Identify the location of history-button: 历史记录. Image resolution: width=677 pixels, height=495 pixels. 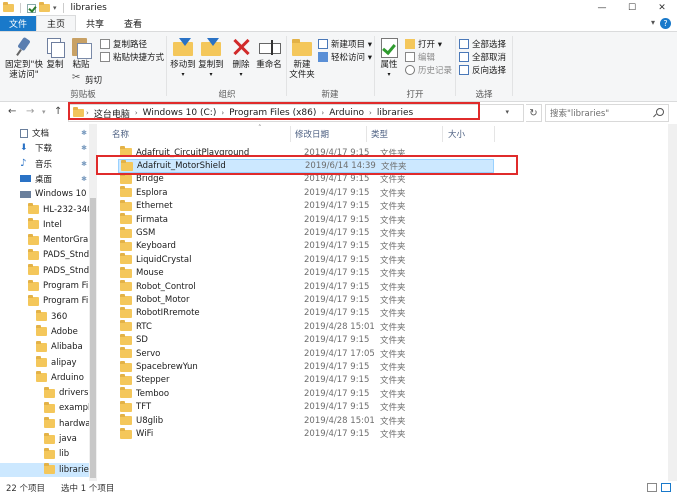
(428, 70).